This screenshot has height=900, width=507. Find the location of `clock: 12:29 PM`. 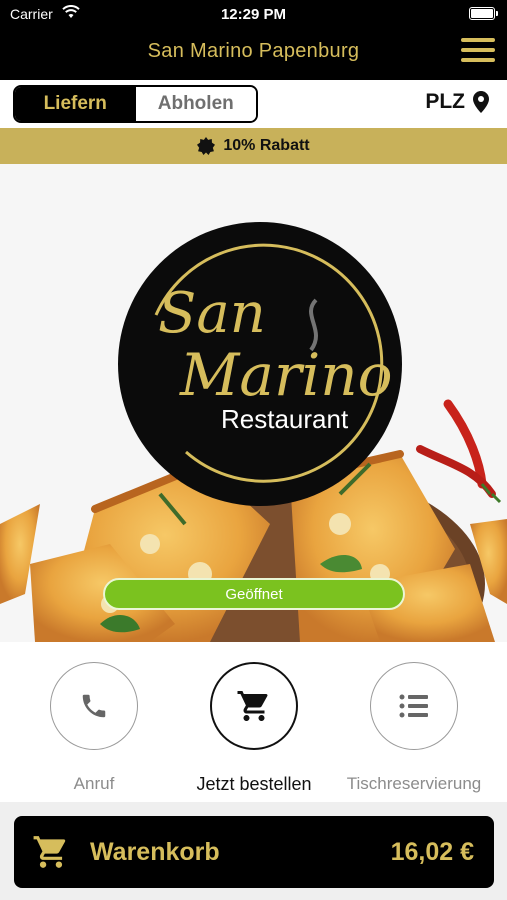

clock: 12:29 PM is located at coordinates (253, 14).